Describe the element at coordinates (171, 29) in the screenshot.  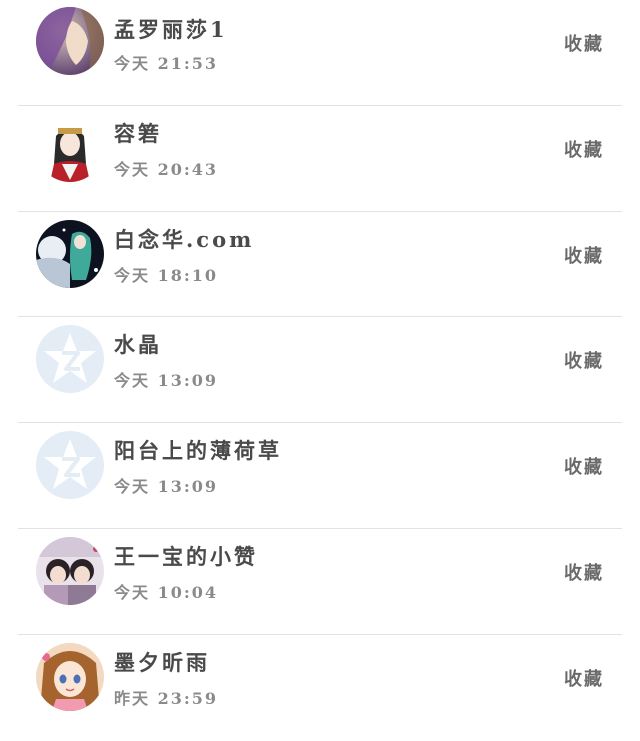
I see `contact-name: 孟罗丽莎1` at that location.